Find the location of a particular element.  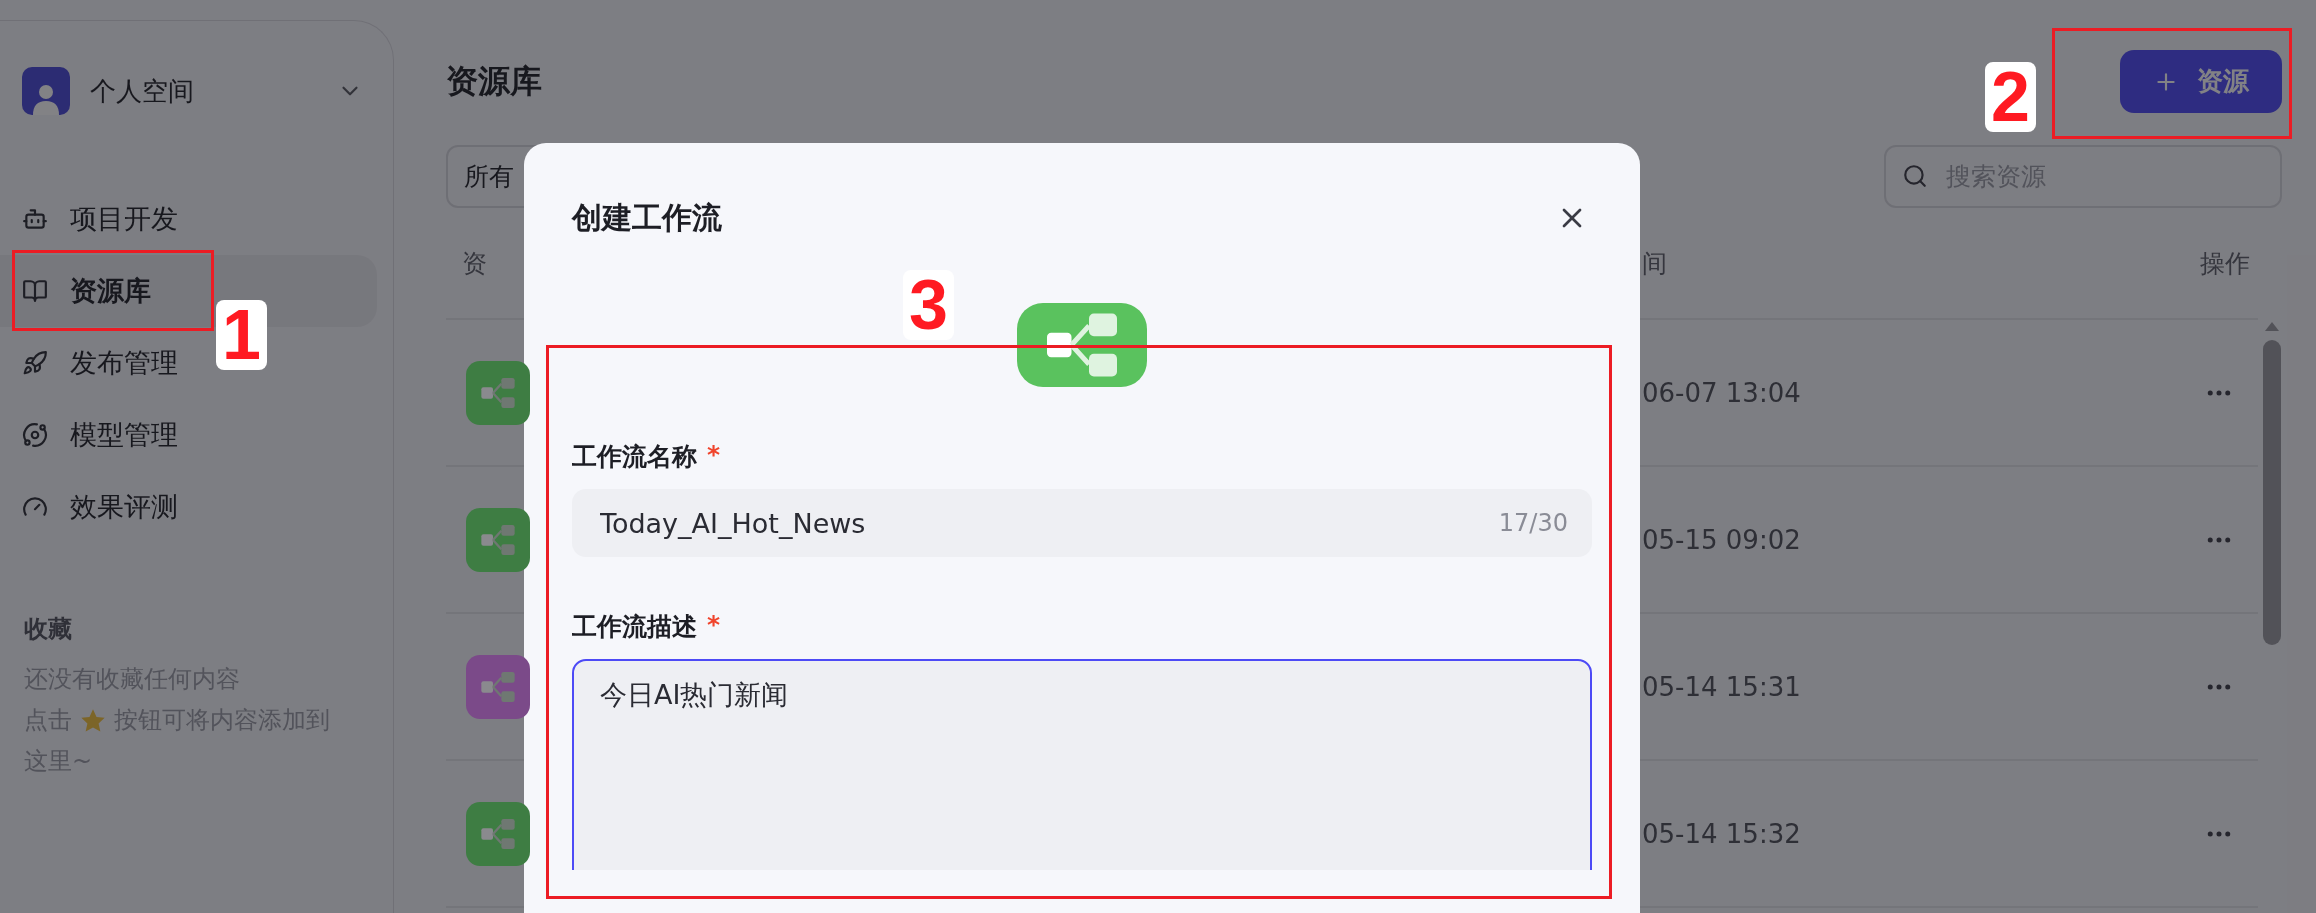

rocket-icon is located at coordinates (35, 363).